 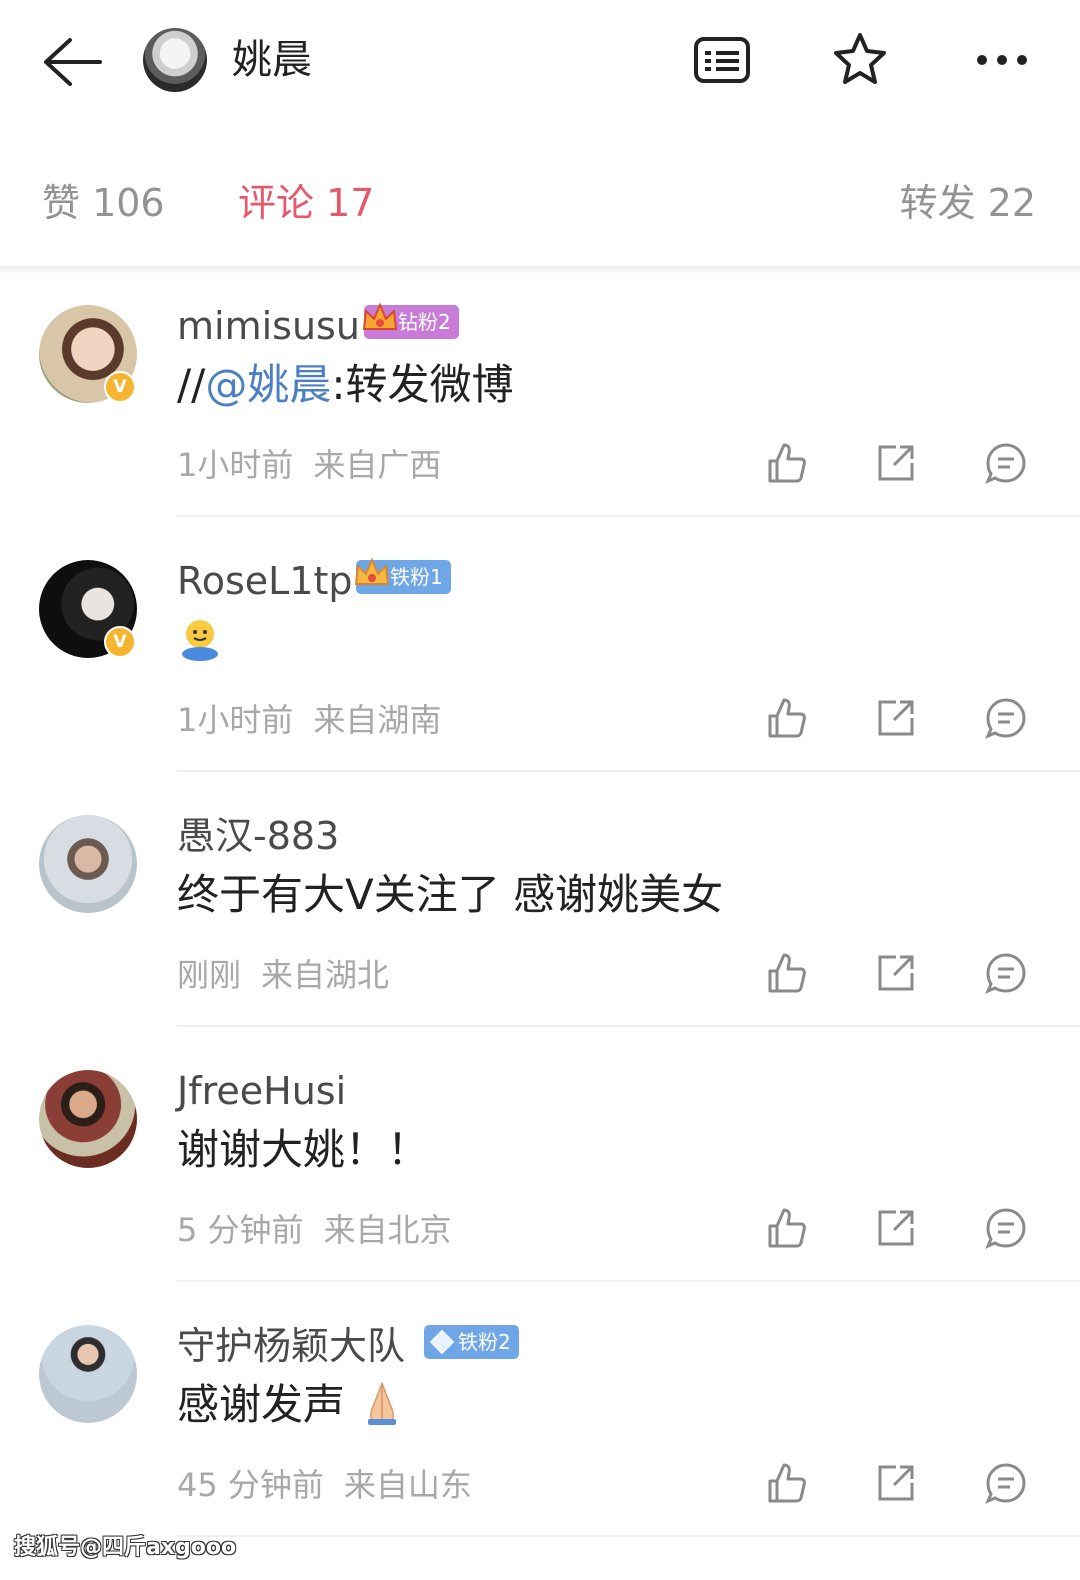 I want to click on location: 来自广西, so click(x=377, y=465).